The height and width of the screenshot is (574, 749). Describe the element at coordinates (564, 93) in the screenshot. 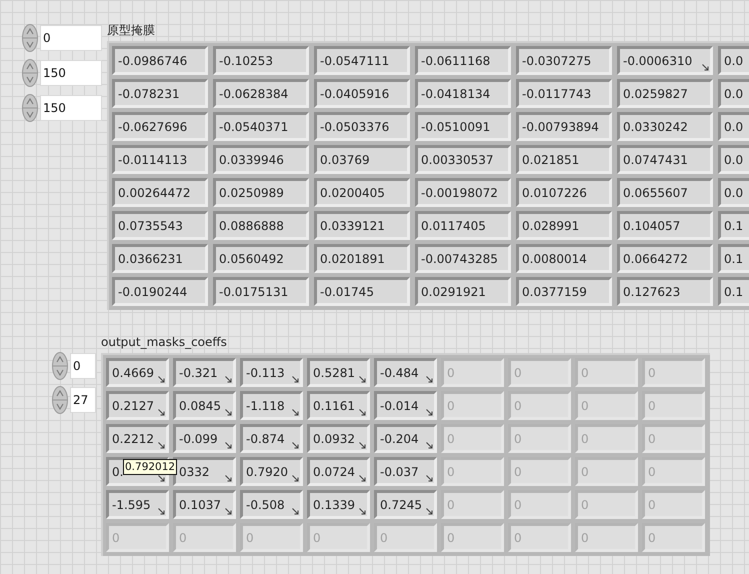

I see `array-cell: -0.0117743` at that location.